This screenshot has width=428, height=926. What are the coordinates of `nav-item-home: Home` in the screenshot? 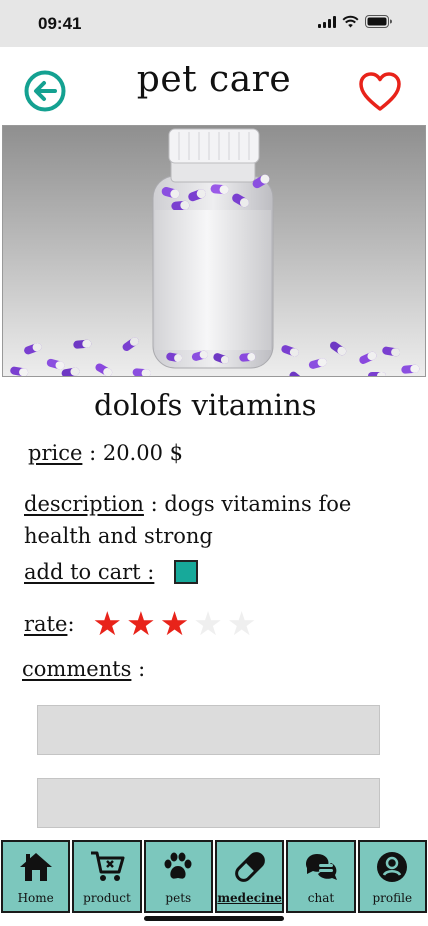 It's located at (36, 876).